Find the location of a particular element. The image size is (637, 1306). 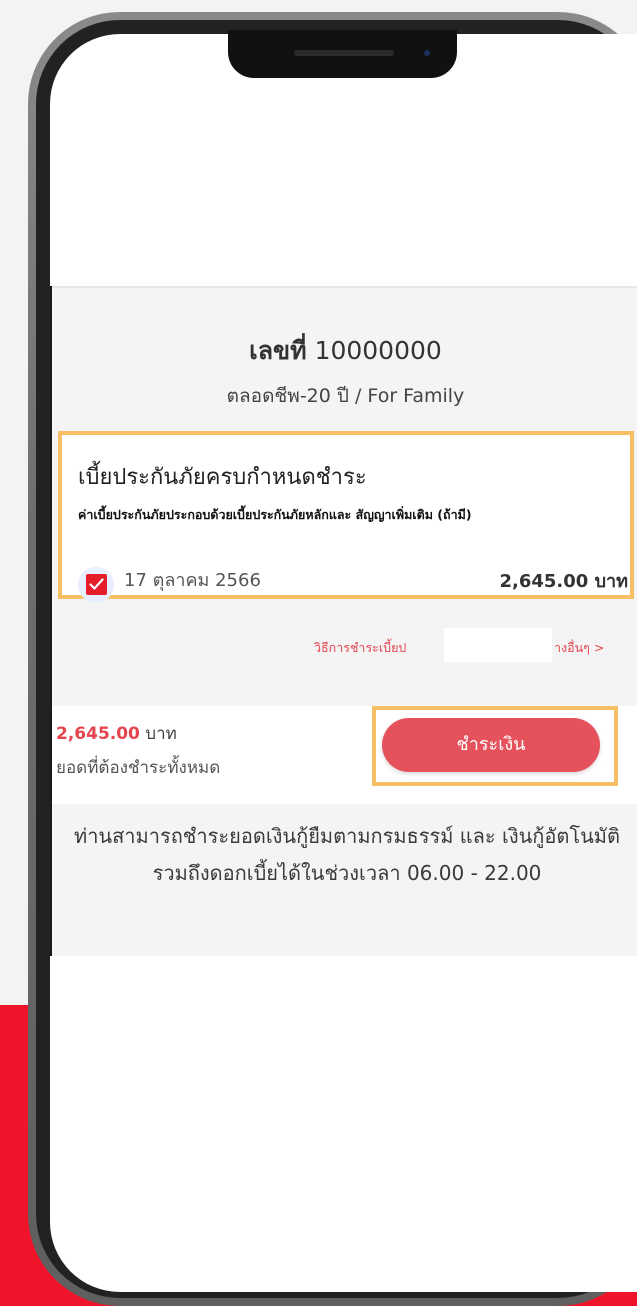

premium-checkbox-wrapper is located at coordinates (96, 585).